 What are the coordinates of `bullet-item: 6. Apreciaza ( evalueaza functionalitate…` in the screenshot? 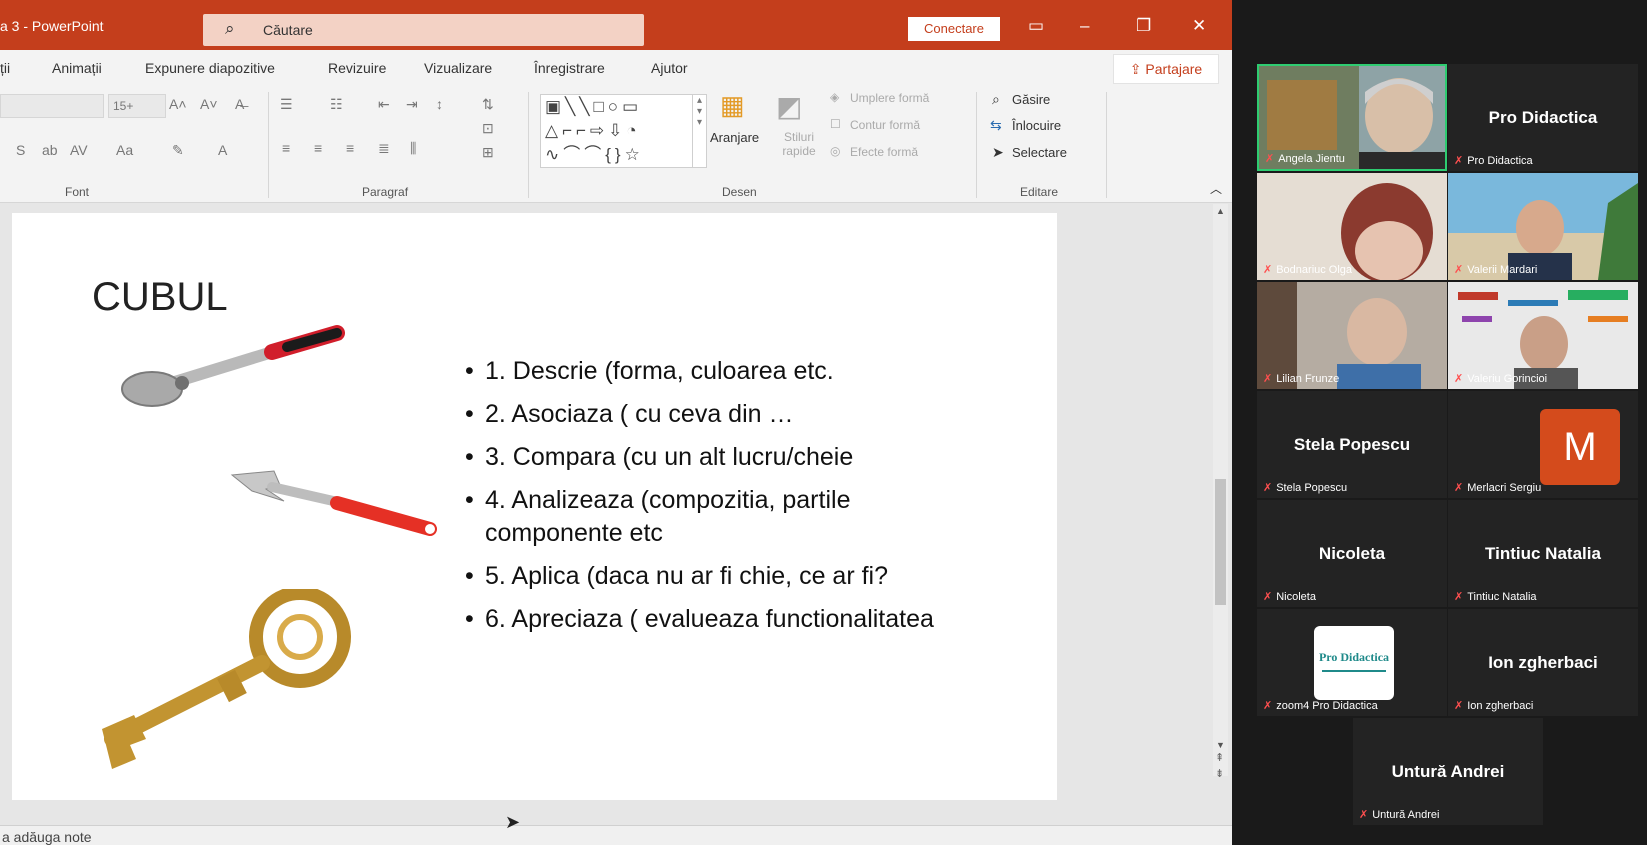 It's located at (715, 619).